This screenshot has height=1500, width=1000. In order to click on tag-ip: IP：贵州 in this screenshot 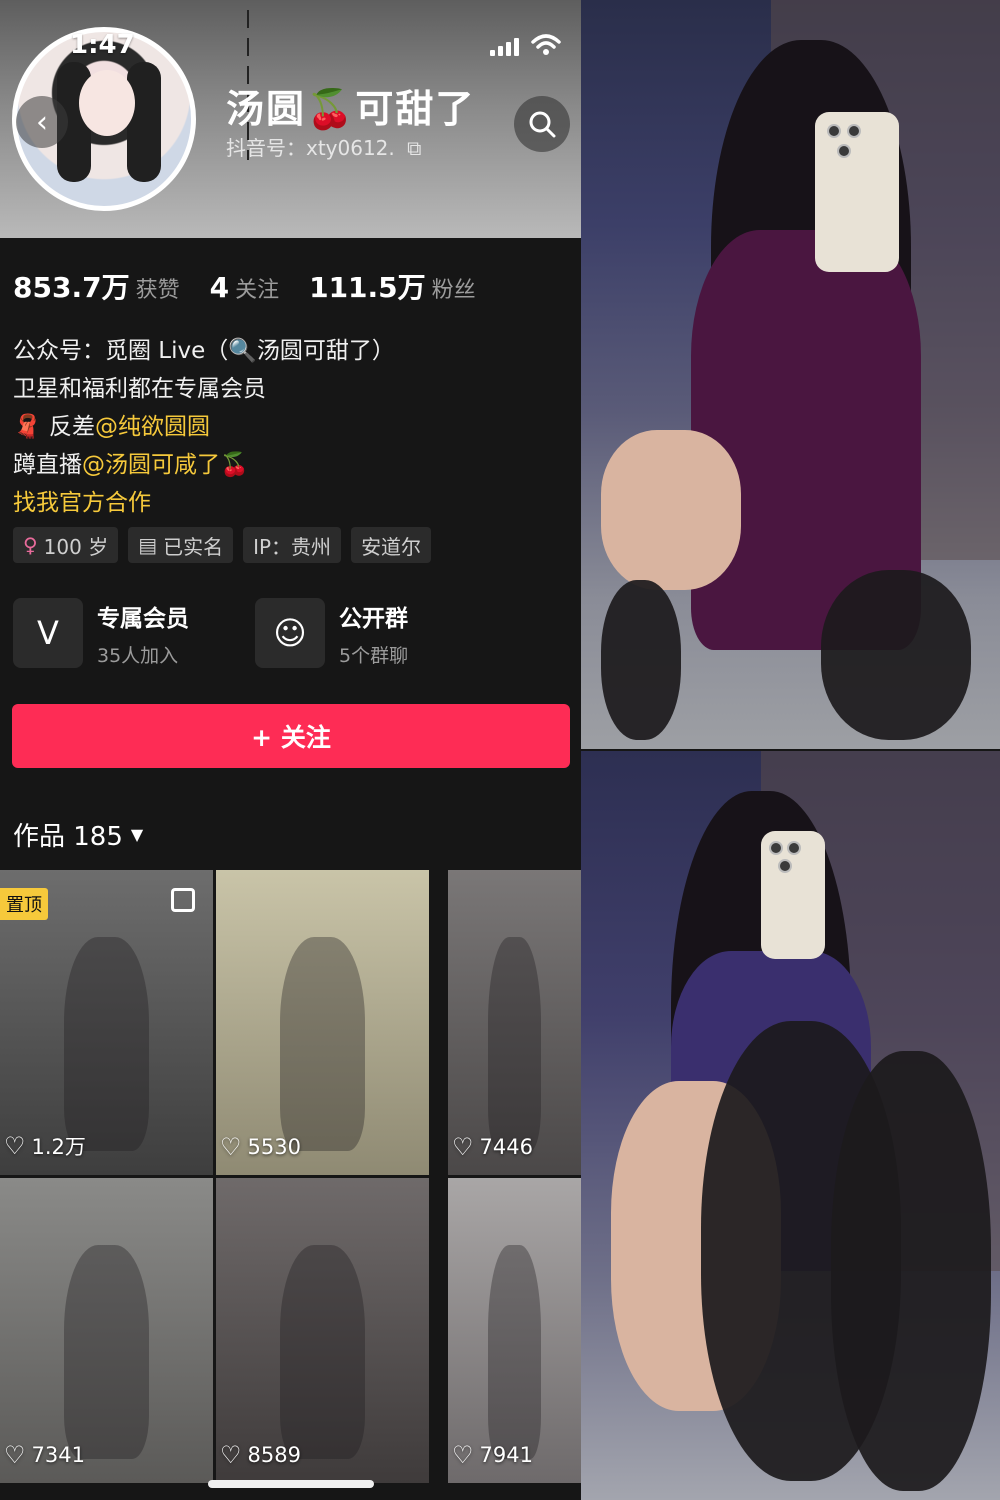, I will do `click(292, 545)`.